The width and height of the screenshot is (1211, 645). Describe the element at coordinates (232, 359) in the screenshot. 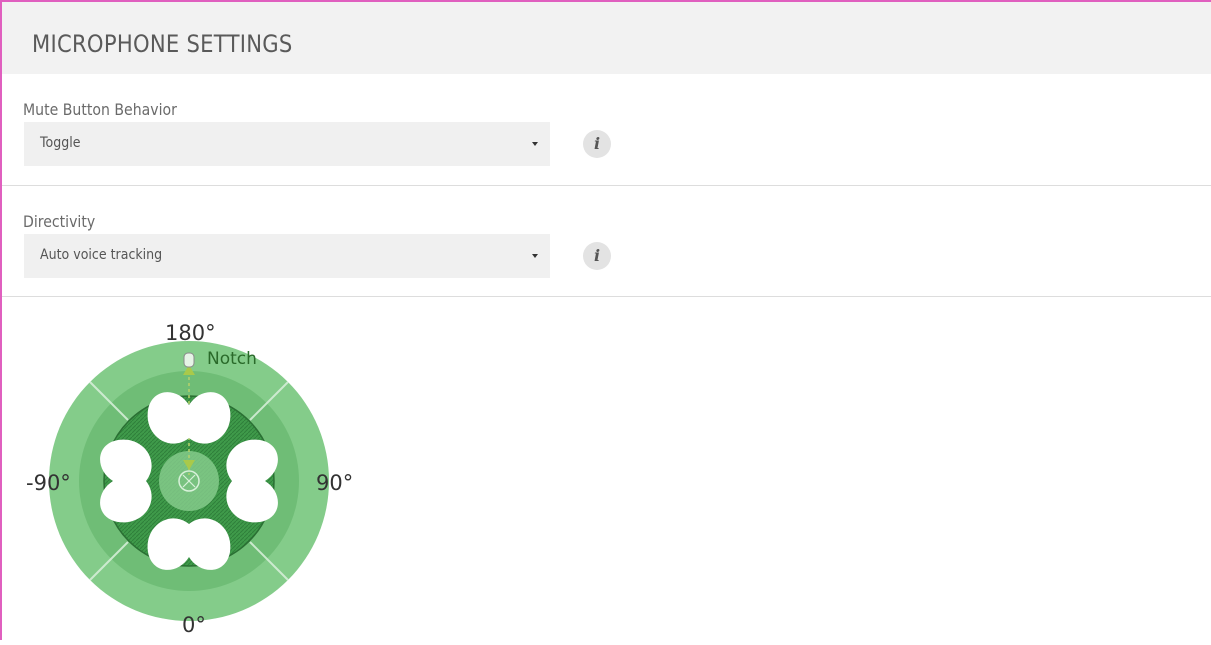

I see `notch-label: Notch` at that location.